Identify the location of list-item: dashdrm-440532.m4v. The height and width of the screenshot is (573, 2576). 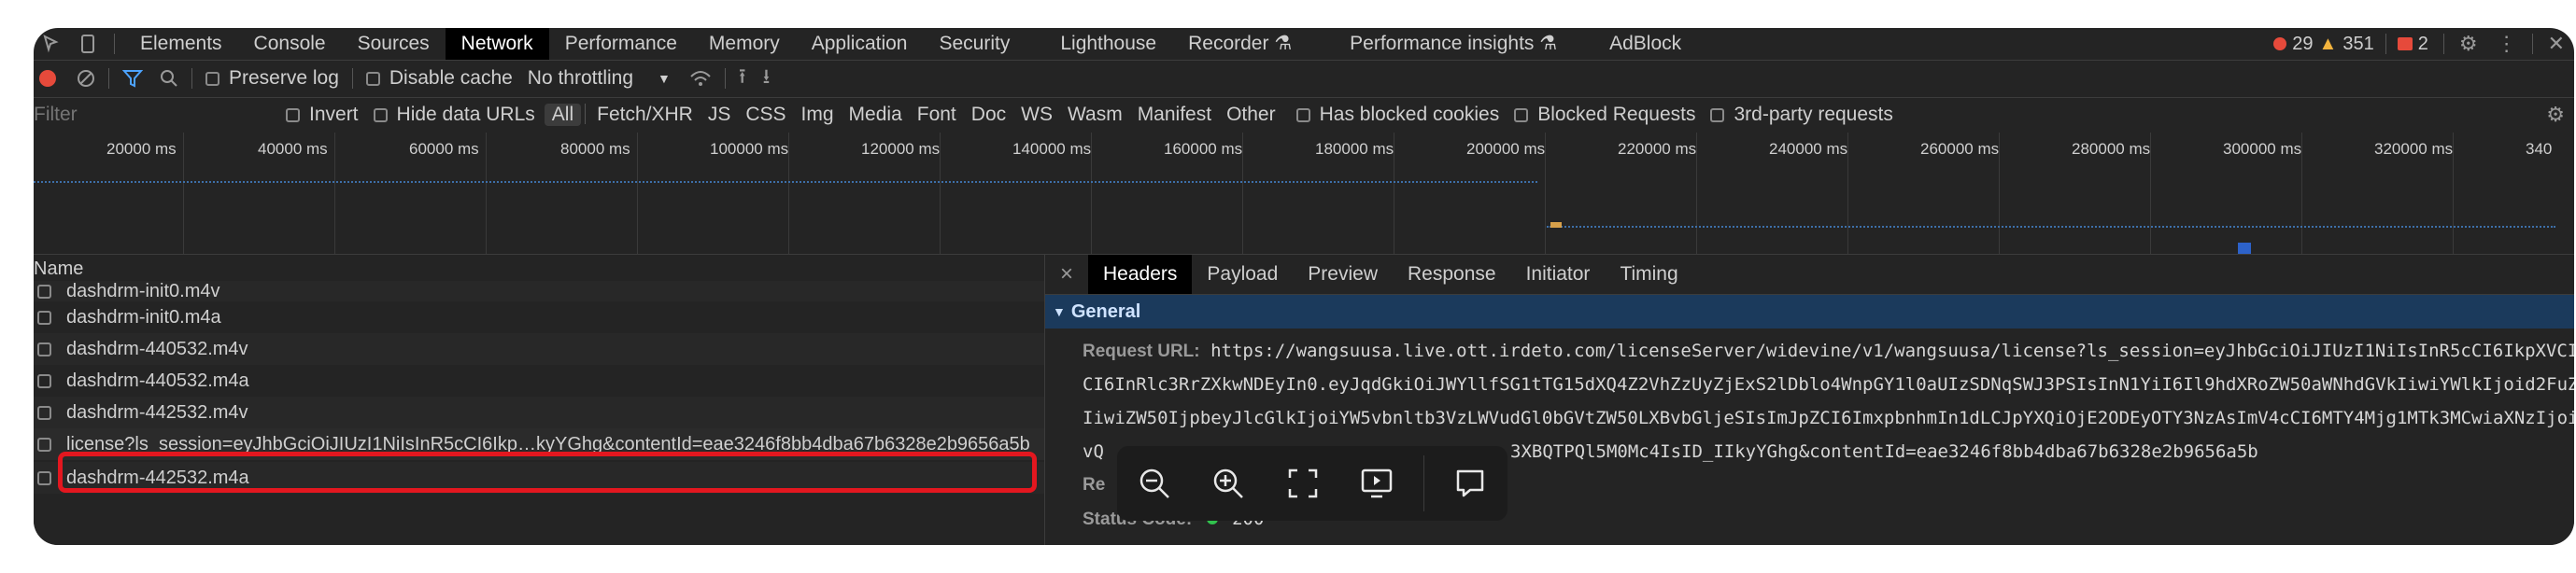
(539, 349).